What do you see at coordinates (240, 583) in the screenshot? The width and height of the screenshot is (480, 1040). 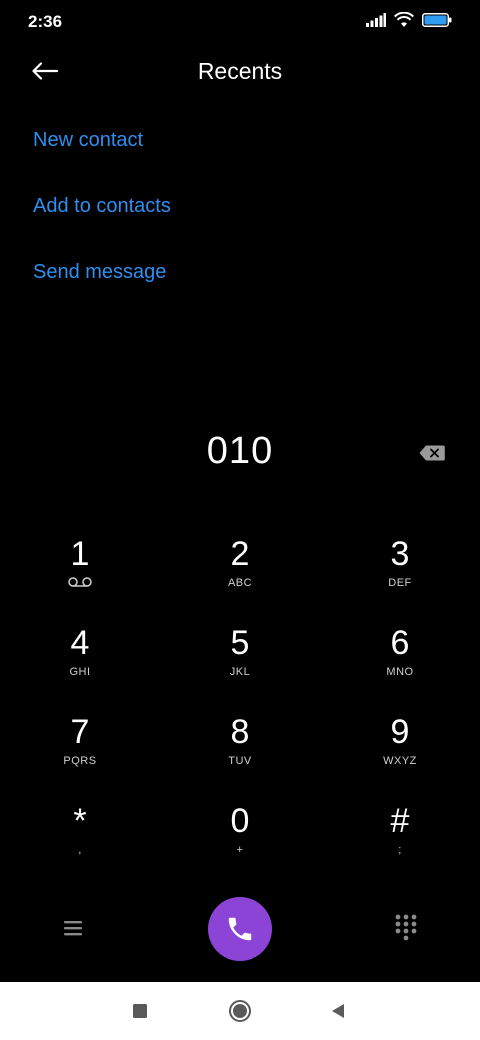 I see `key-letters: ABC` at bounding box center [240, 583].